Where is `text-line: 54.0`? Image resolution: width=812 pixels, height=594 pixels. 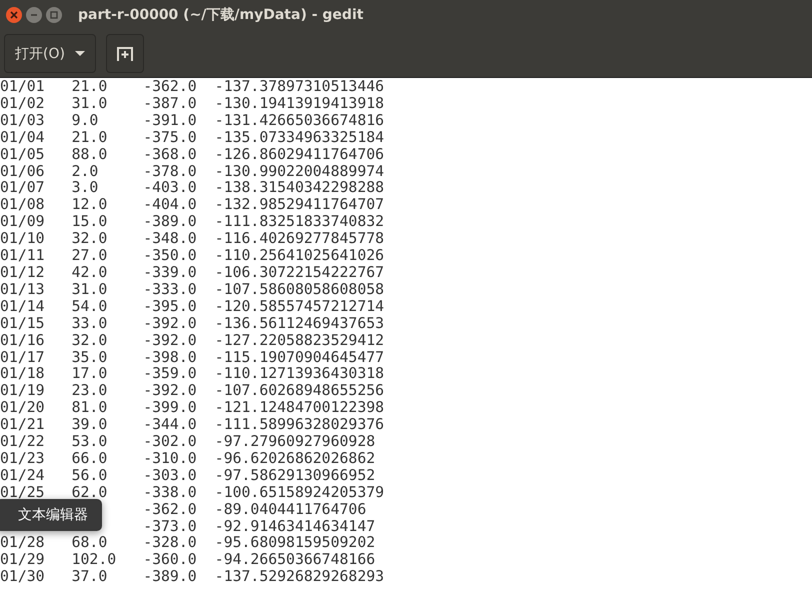
text-line: 54.0 is located at coordinates (90, 307).